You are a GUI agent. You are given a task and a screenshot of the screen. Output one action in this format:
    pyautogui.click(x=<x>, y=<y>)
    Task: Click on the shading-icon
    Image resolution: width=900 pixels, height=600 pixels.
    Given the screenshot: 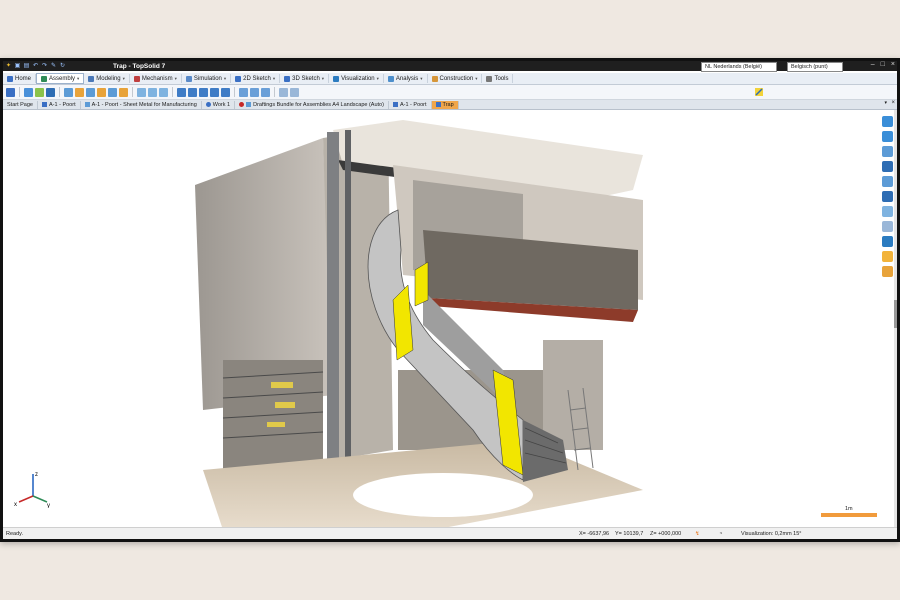 What is the action you would take?
    pyautogui.click(x=887, y=241)
    